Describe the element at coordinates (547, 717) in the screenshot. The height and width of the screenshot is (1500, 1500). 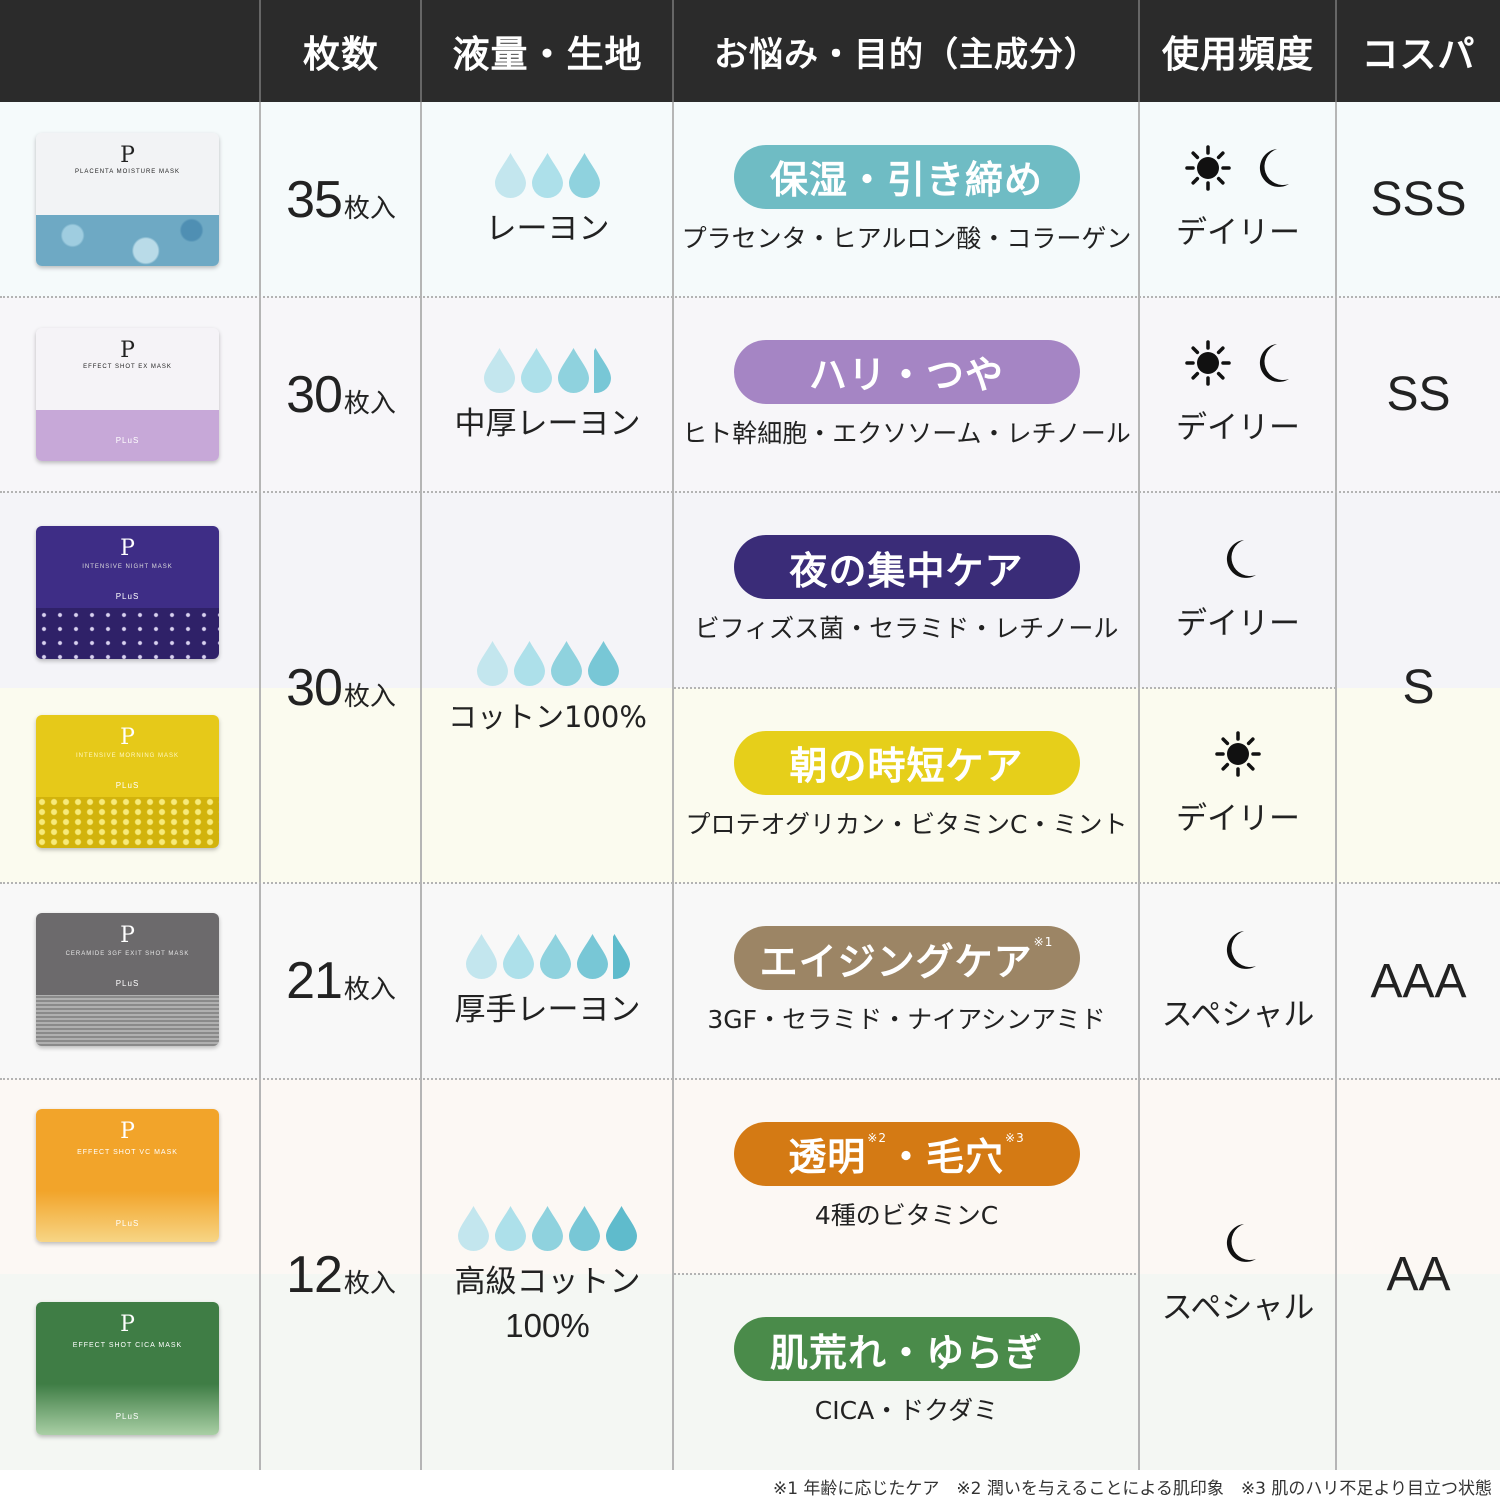
I see `fabric-label: コットン100%` at that location.